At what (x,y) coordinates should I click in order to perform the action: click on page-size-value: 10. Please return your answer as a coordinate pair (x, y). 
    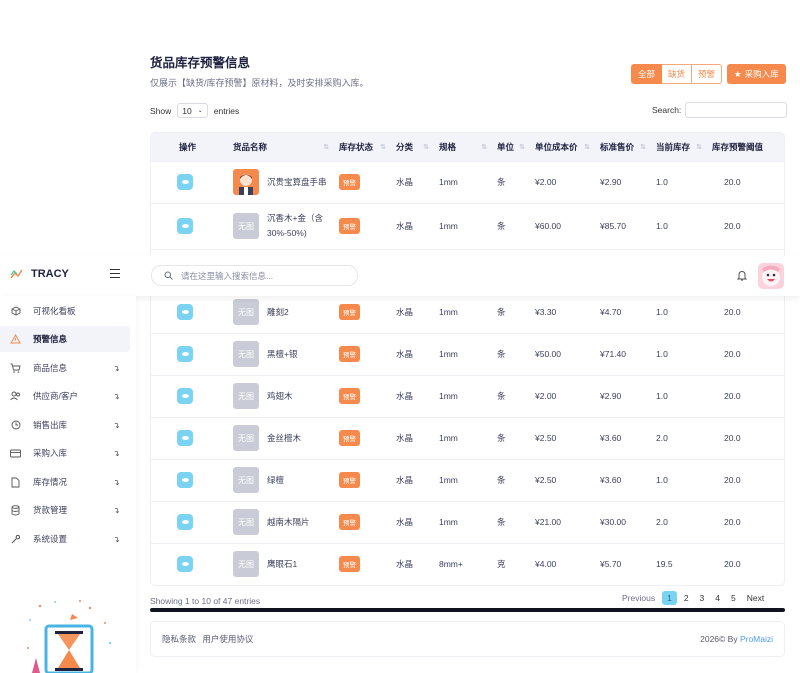
    Looking at the image, I should click on (187, 110).